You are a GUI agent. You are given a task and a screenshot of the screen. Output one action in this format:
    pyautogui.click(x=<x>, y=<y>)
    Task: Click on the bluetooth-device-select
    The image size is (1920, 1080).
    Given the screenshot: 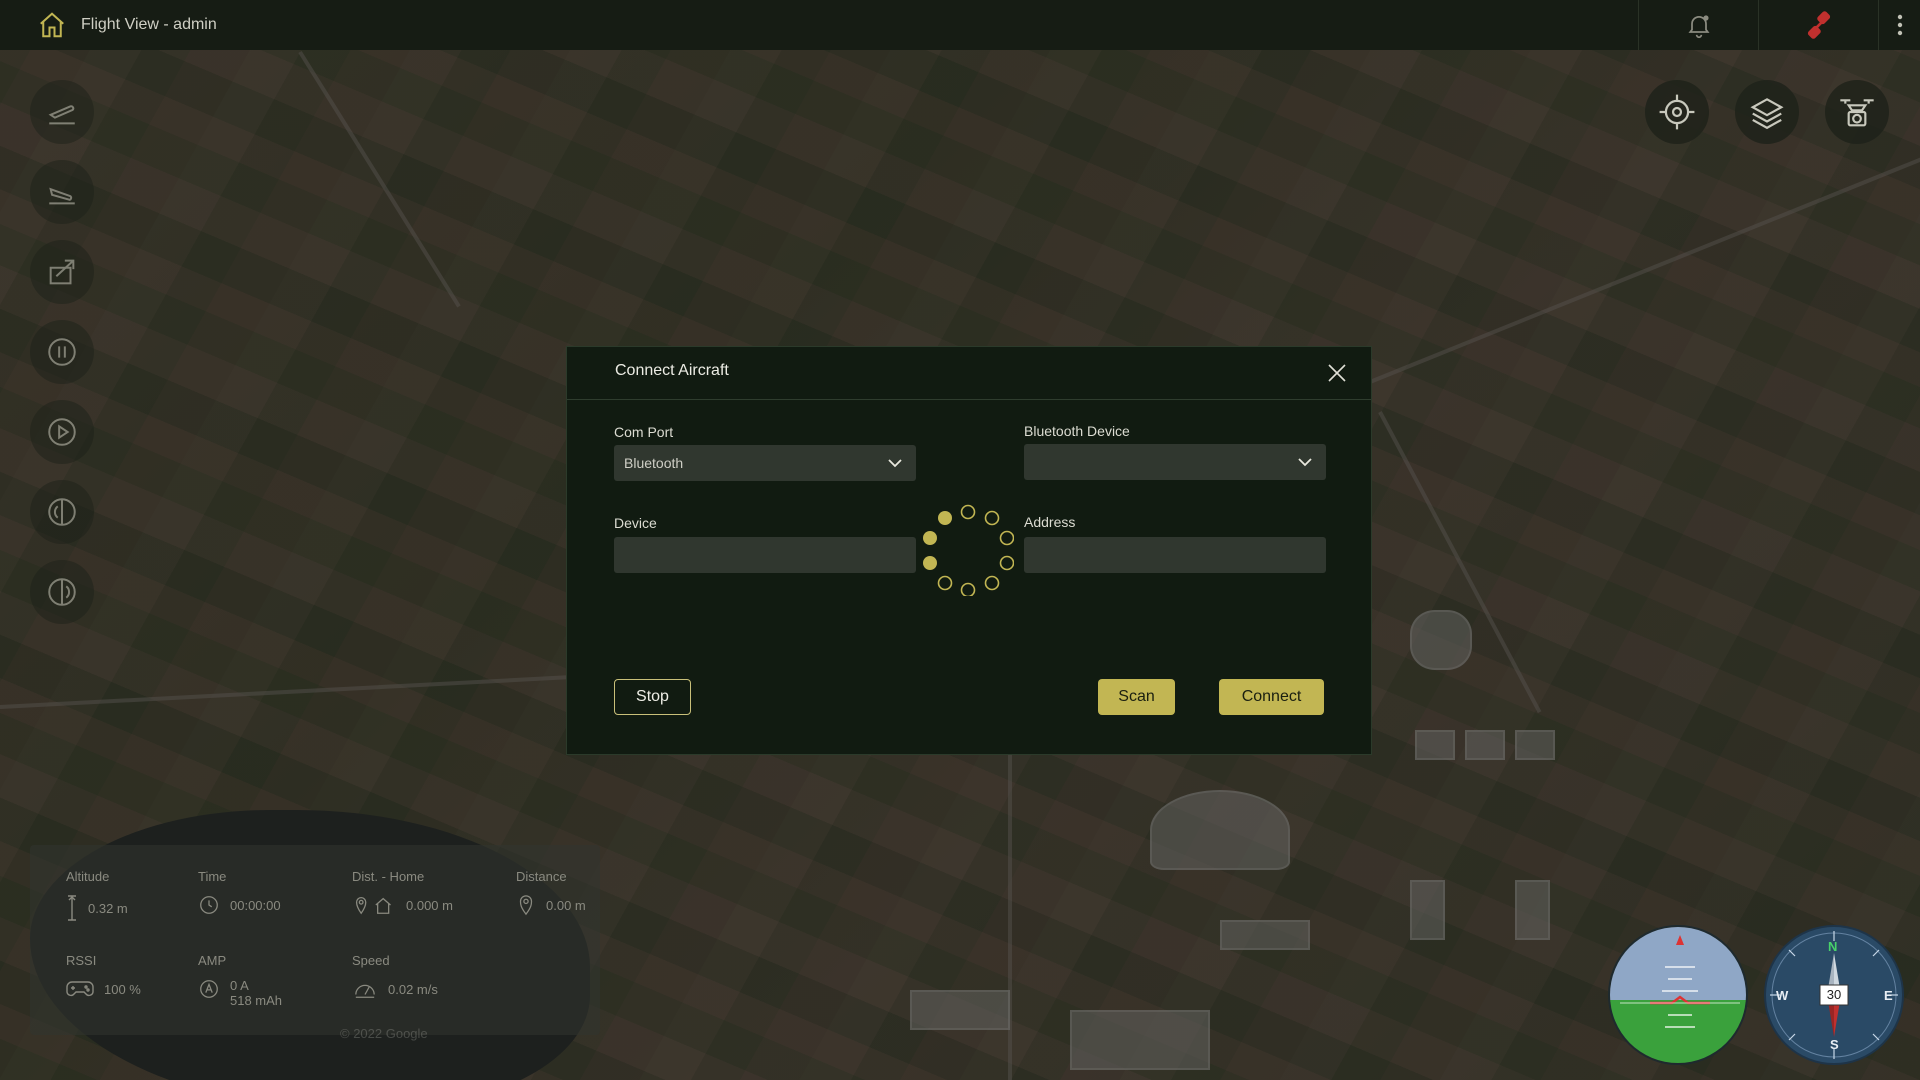 What is the action you would take?
    pyautogui.click(x=1175, y=462)
    